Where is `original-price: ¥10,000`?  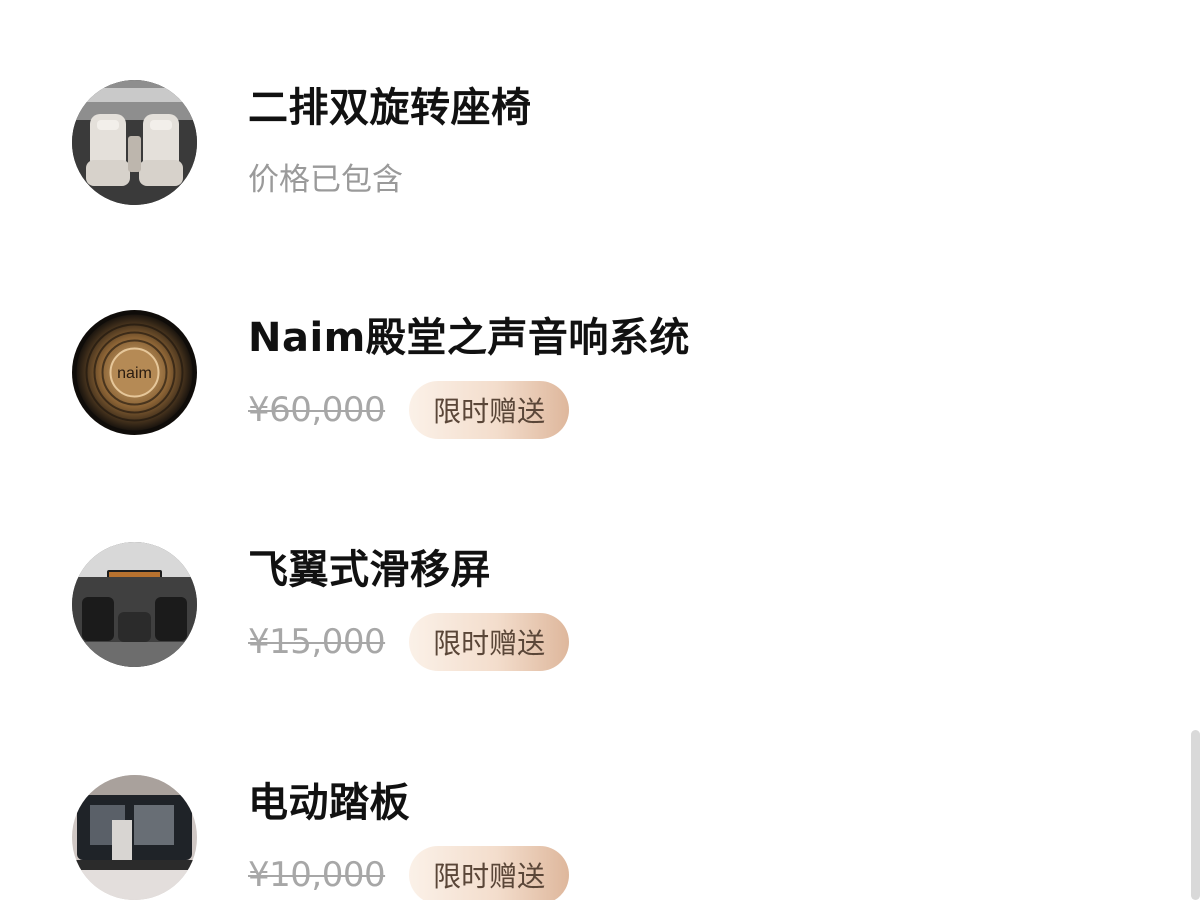 original-price: ¥10,000 is located at coordinates (317, 875).